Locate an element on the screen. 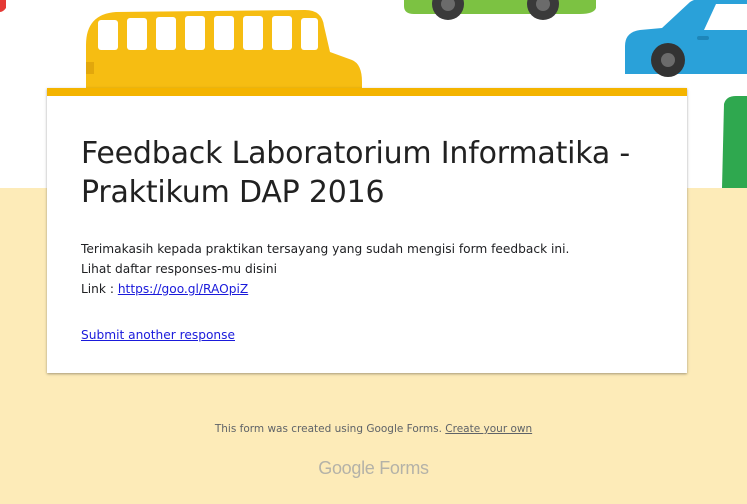 The image size is (747, 504). responses-link: https://goo.gl/RAOpiZ is located at coordinates (183, 289).